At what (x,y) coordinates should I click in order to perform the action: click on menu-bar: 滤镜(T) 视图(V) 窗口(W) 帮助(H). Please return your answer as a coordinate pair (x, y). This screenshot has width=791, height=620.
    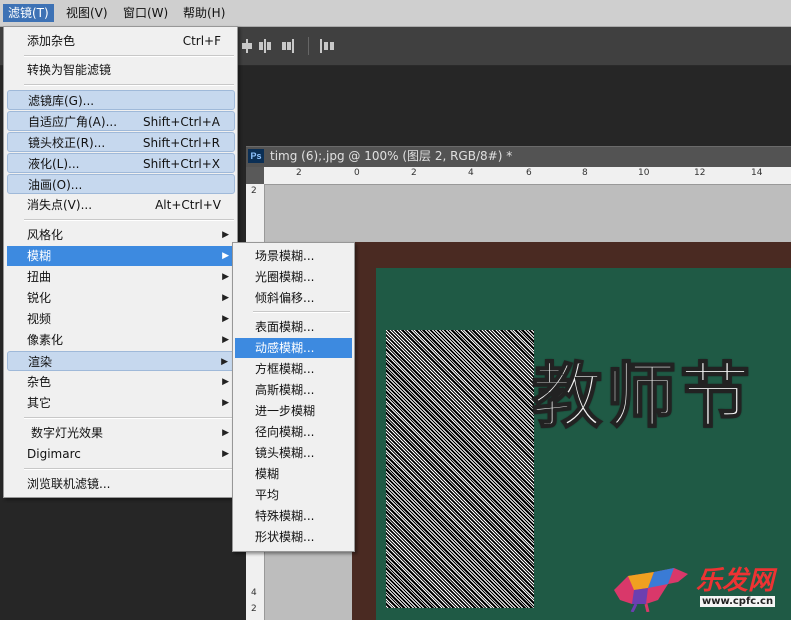
    Looking at the image, I should click on (395, 13).